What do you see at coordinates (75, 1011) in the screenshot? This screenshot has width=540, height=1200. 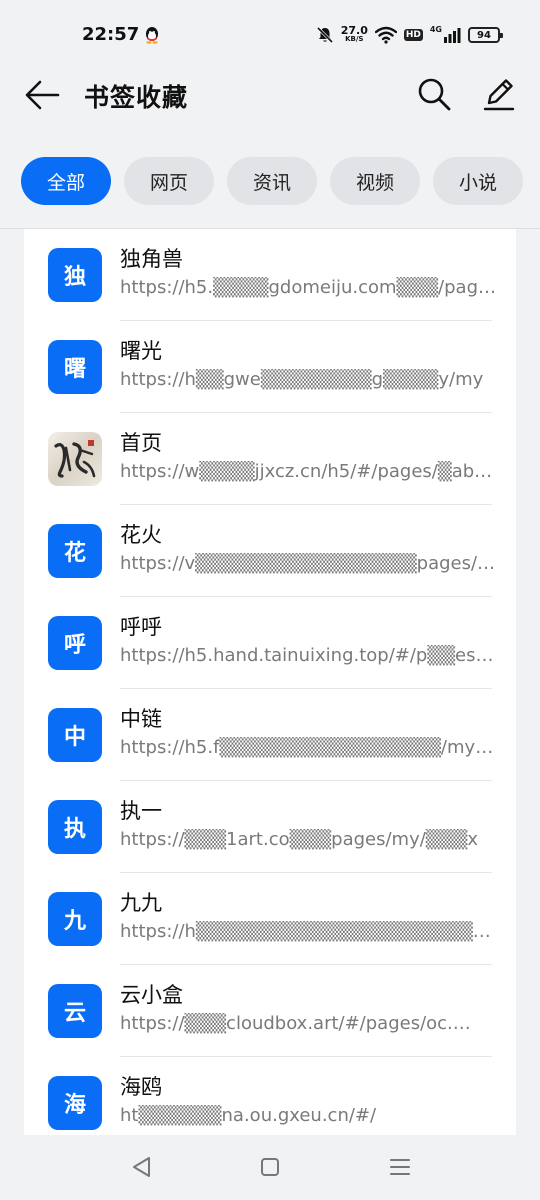 I see `bookmark-letter-icon: 云` at bounding box center [75, 1011].